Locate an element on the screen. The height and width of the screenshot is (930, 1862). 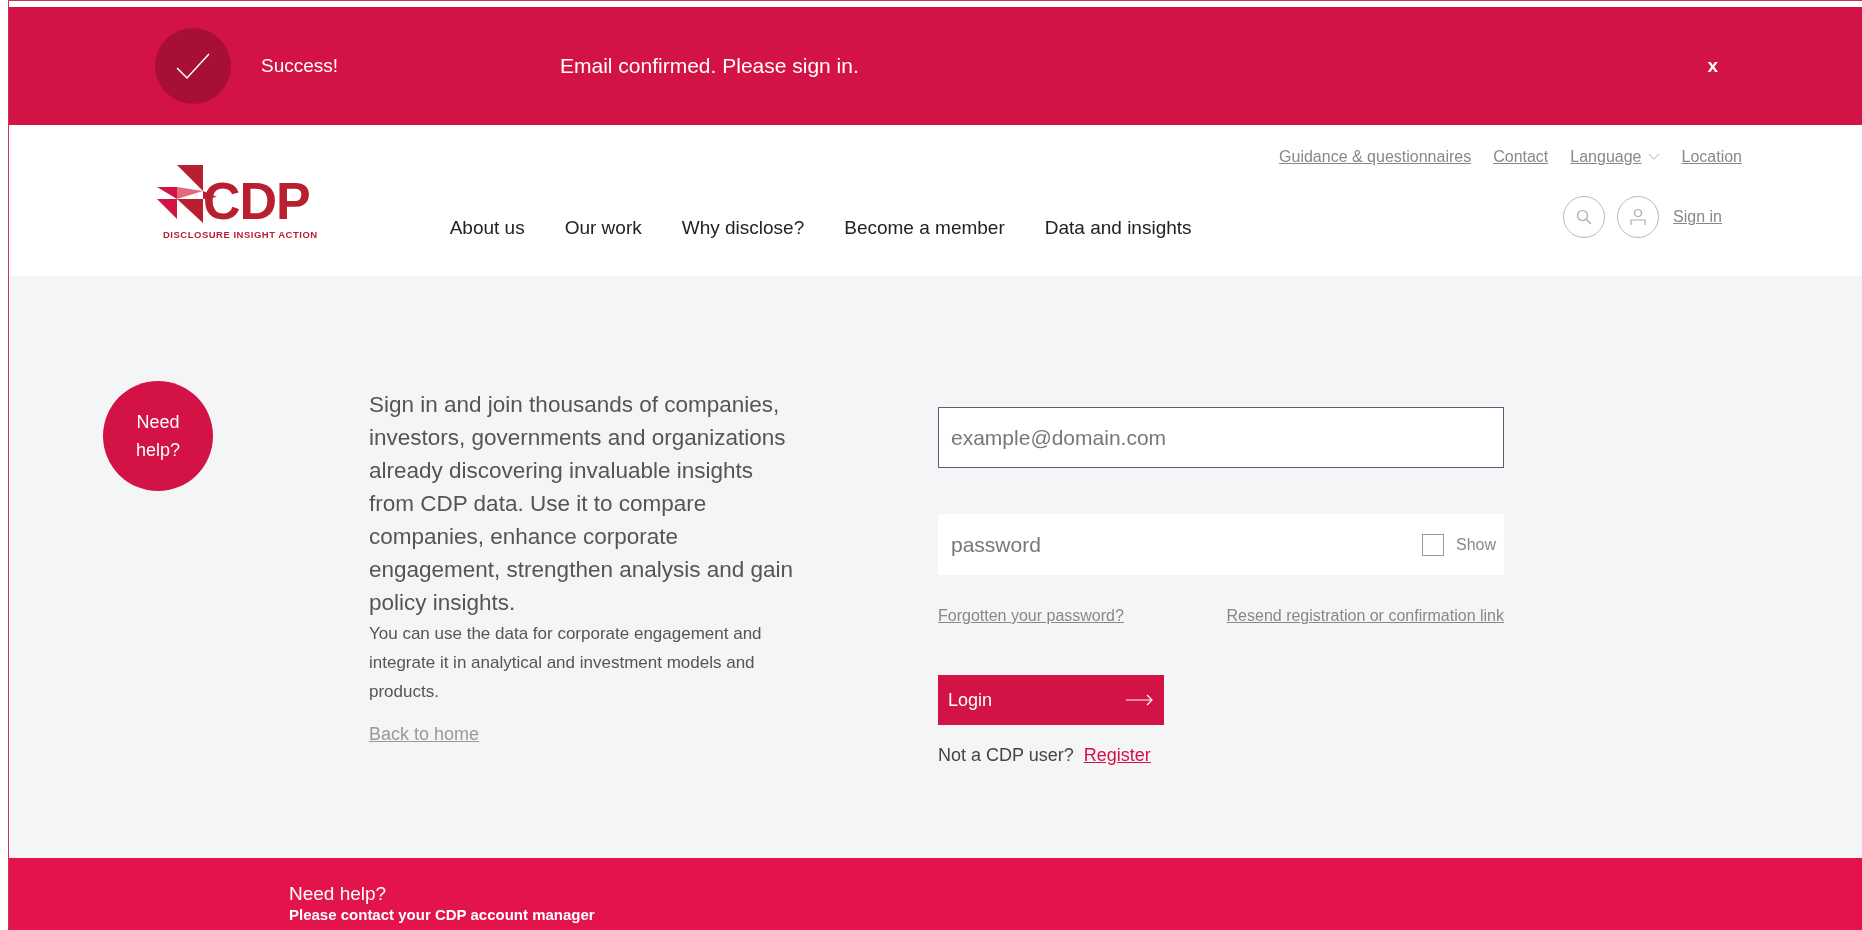
close-button: x is located at coordinates (1712, 66).